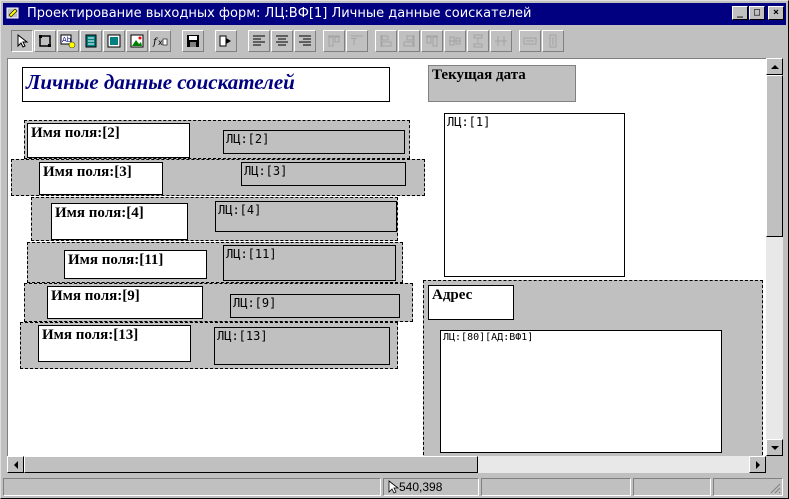 Image resolution: width=789 pixels, height=499 pixels. I want to click on app-icon, so click(13, 13).